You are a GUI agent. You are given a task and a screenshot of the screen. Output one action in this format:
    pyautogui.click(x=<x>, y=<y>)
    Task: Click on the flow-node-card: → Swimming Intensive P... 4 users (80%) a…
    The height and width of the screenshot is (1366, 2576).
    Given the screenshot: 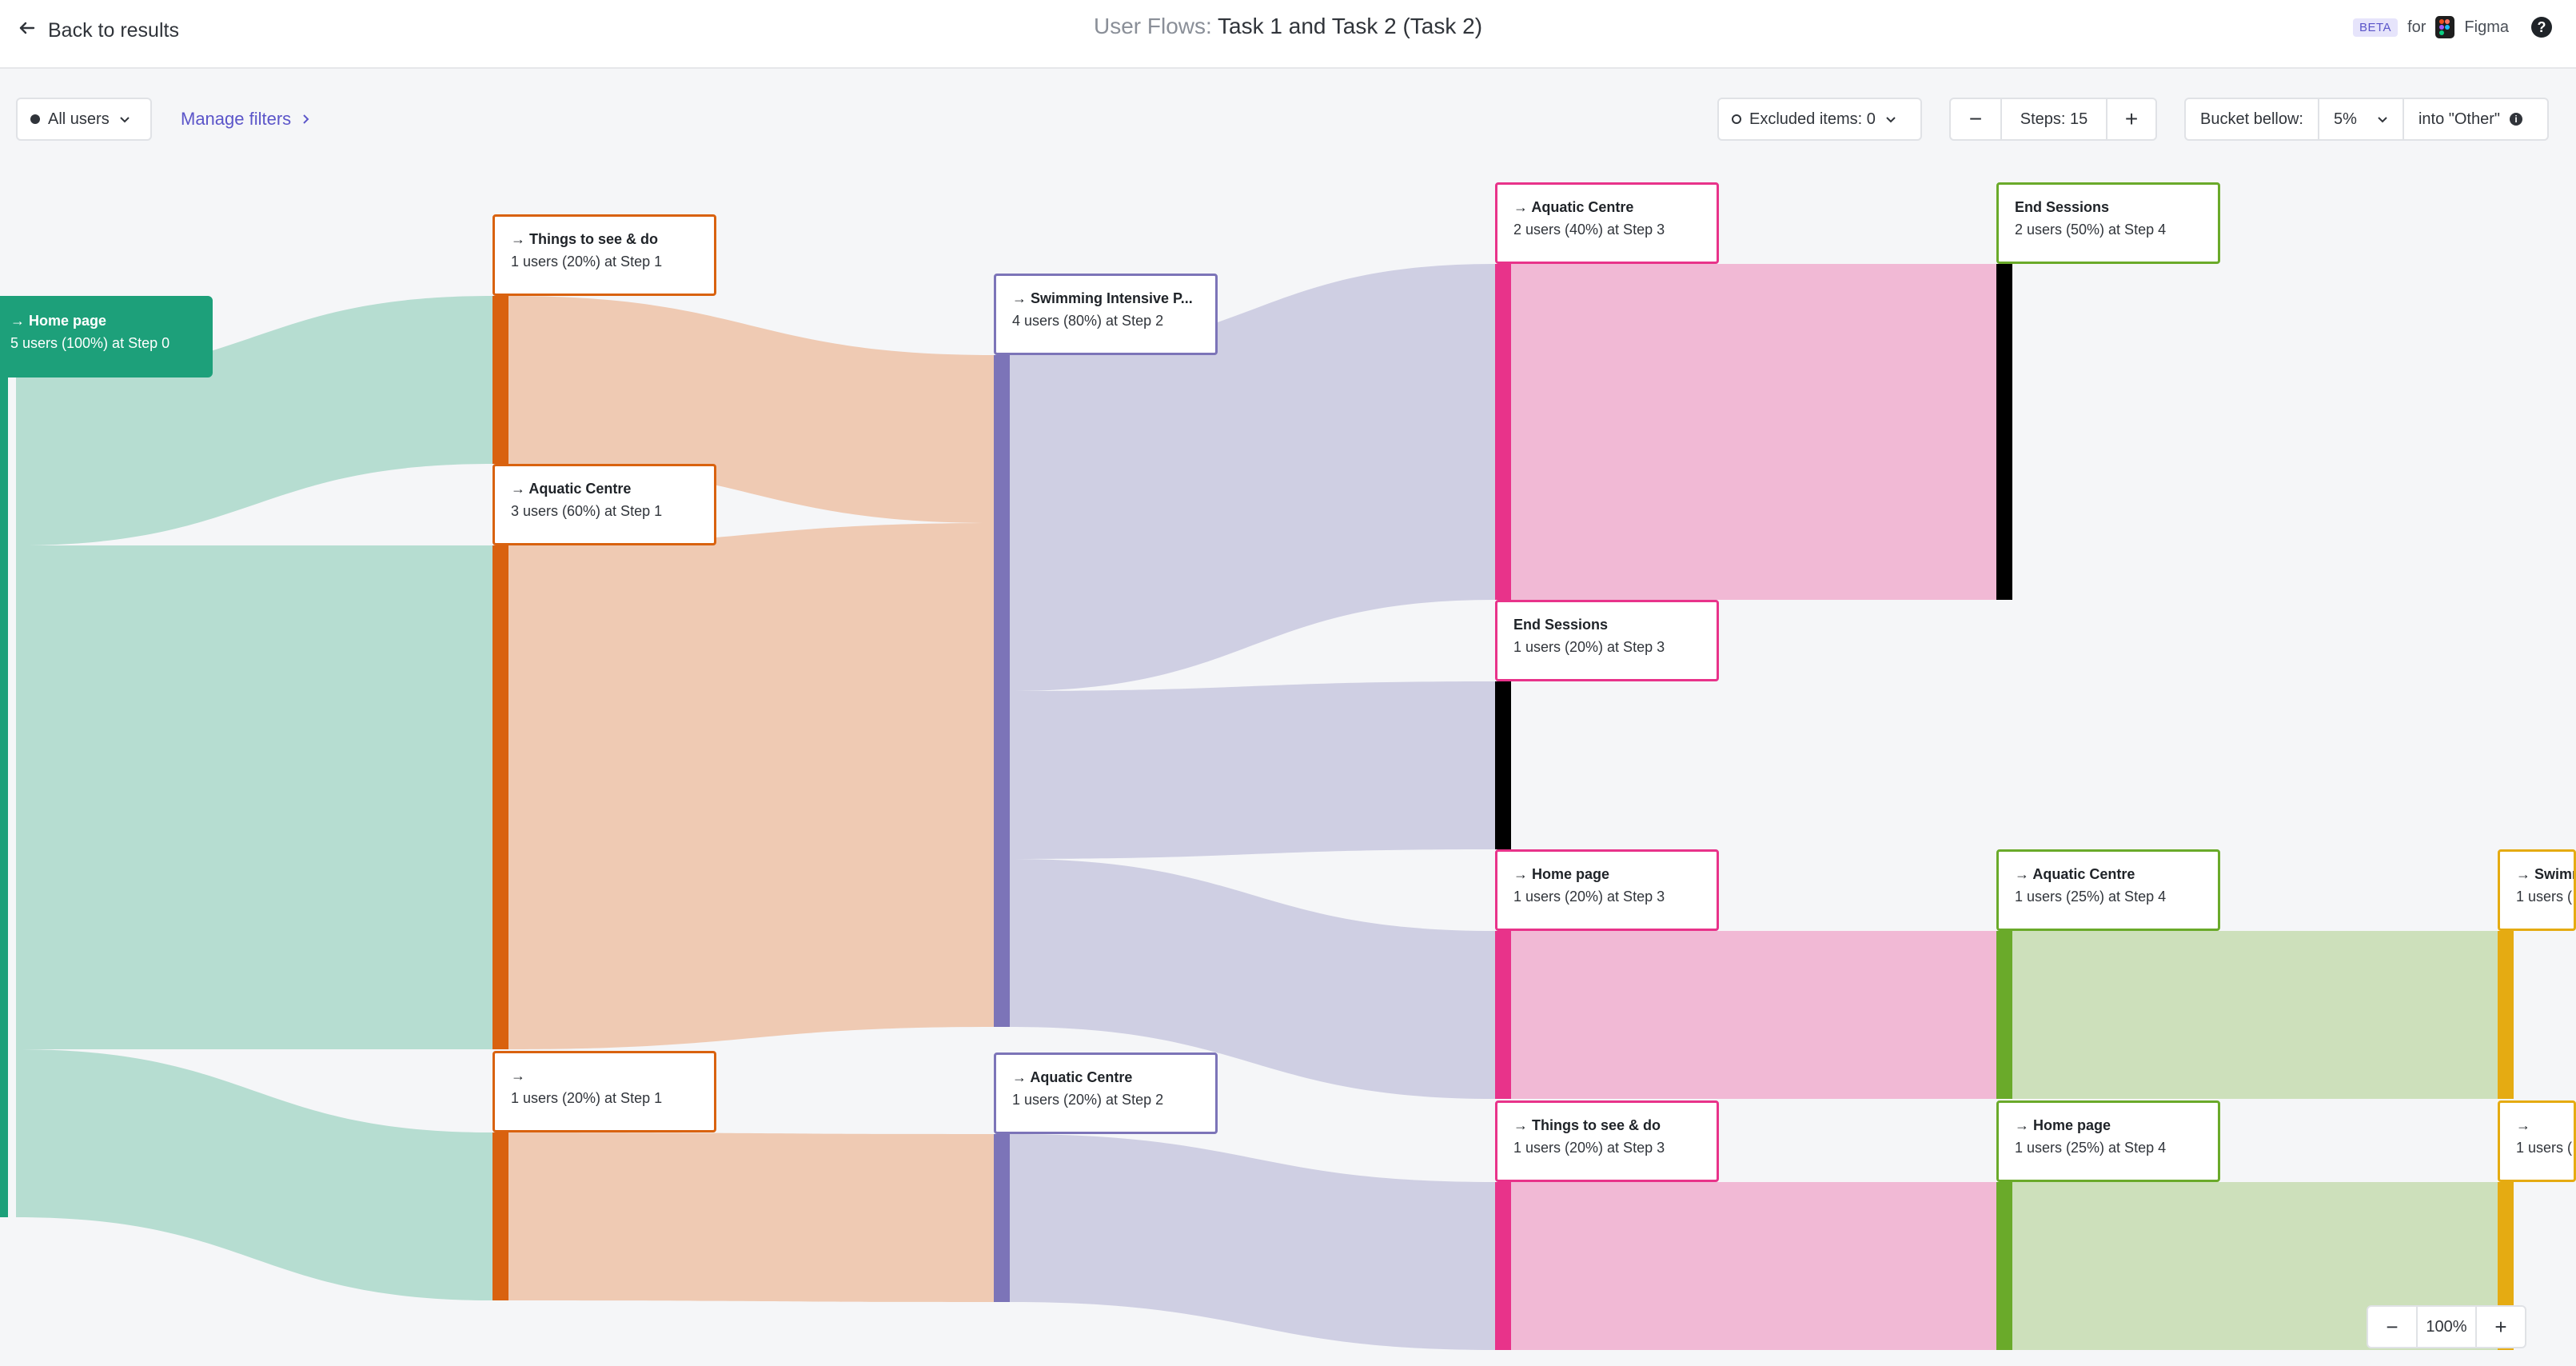 What is the action you would take?
    pyautogui.click(x=1106, y=314)
    